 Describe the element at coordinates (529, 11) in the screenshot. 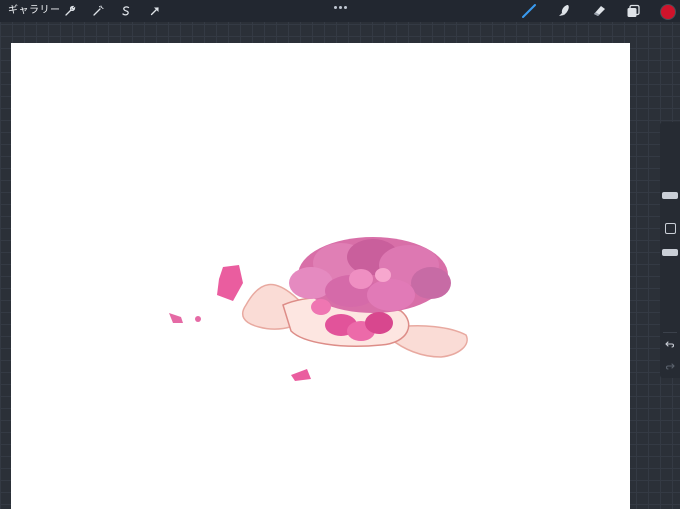

I see `brush-icon` at that location.